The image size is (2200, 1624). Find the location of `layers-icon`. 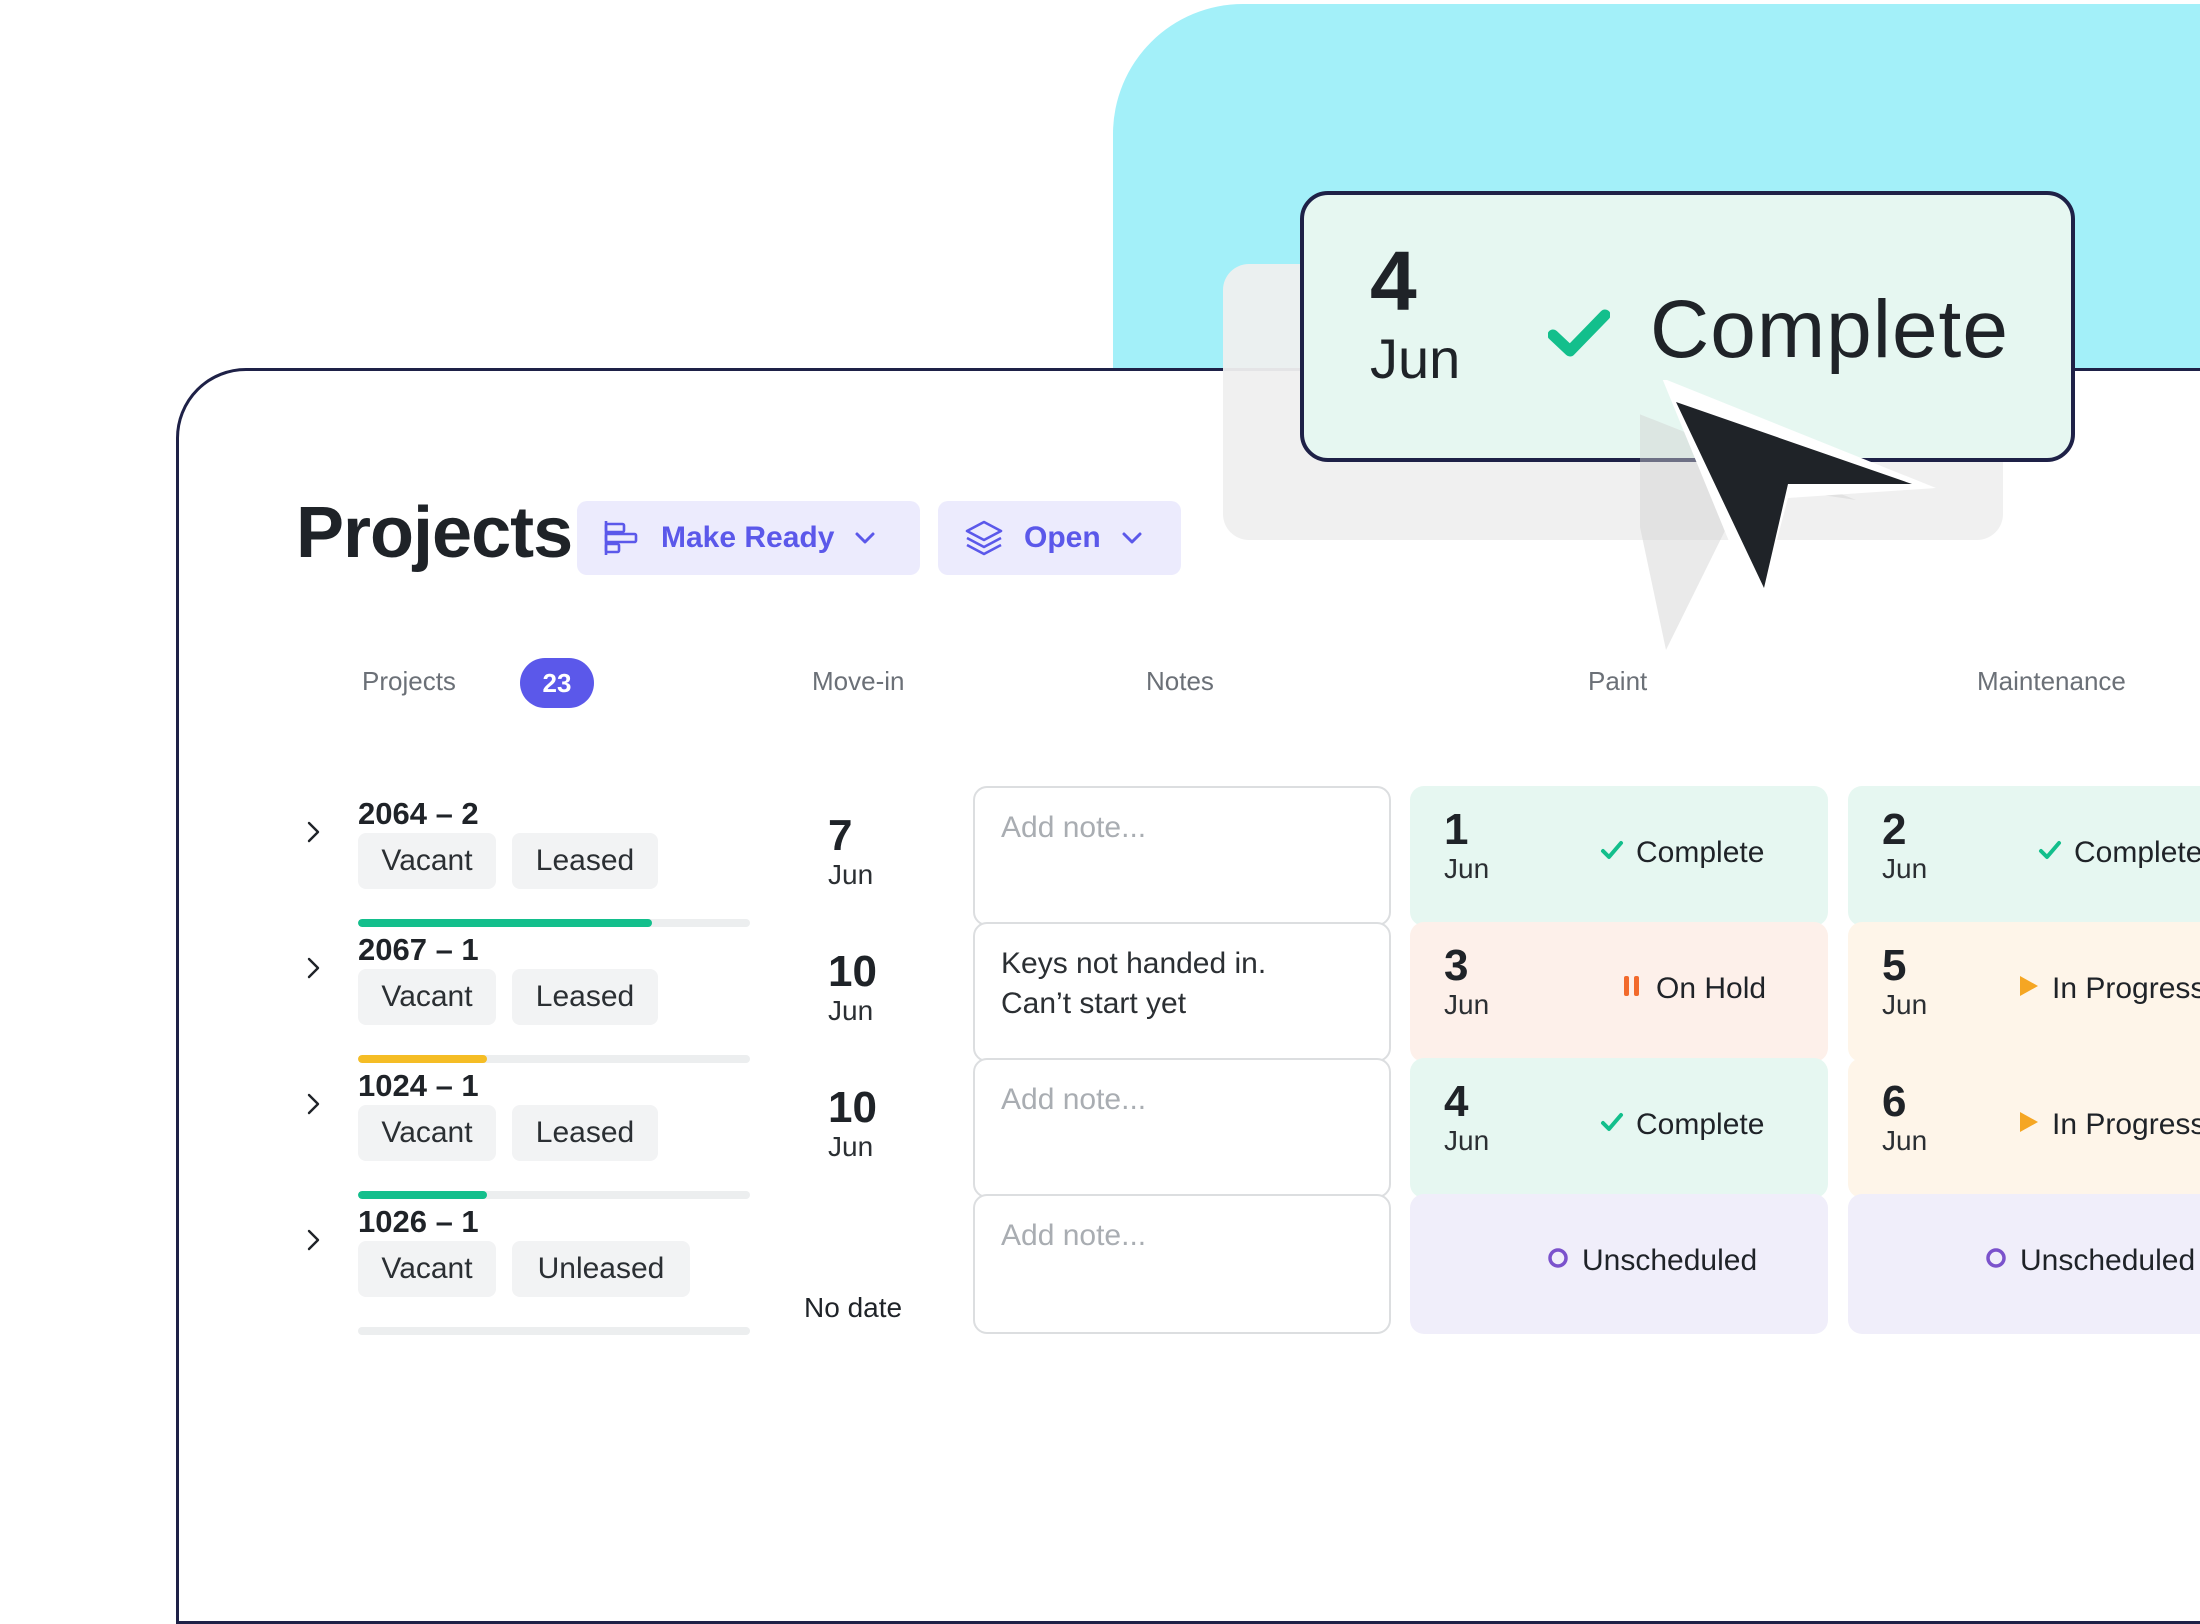

layers-icon is located at coordinates (984, 538).